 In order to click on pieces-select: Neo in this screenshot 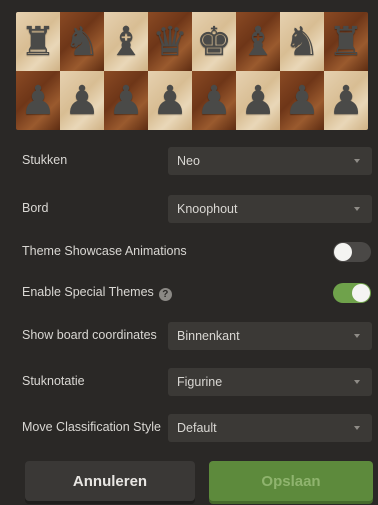, I will do `click(270, 161)`.